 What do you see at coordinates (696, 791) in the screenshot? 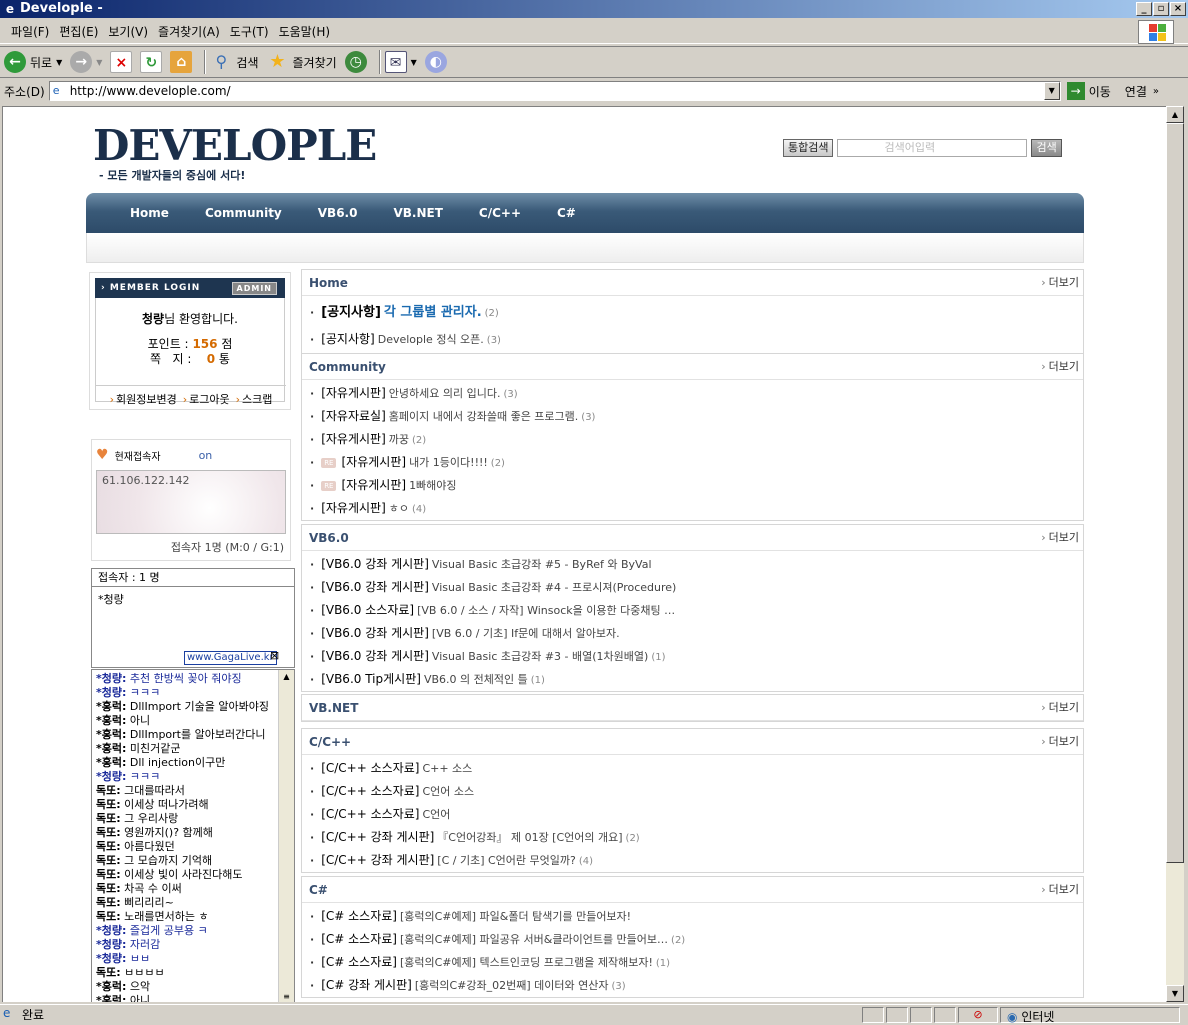
I see `list-item: [C/C++ 소스자료]C언어 소스` at bounding box center [696, 791].